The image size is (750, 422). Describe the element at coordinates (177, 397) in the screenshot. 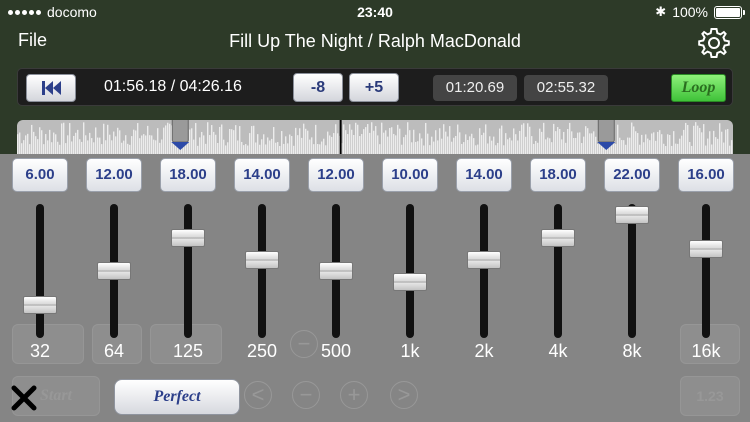

I see `preset-button: Perfect` at that location.